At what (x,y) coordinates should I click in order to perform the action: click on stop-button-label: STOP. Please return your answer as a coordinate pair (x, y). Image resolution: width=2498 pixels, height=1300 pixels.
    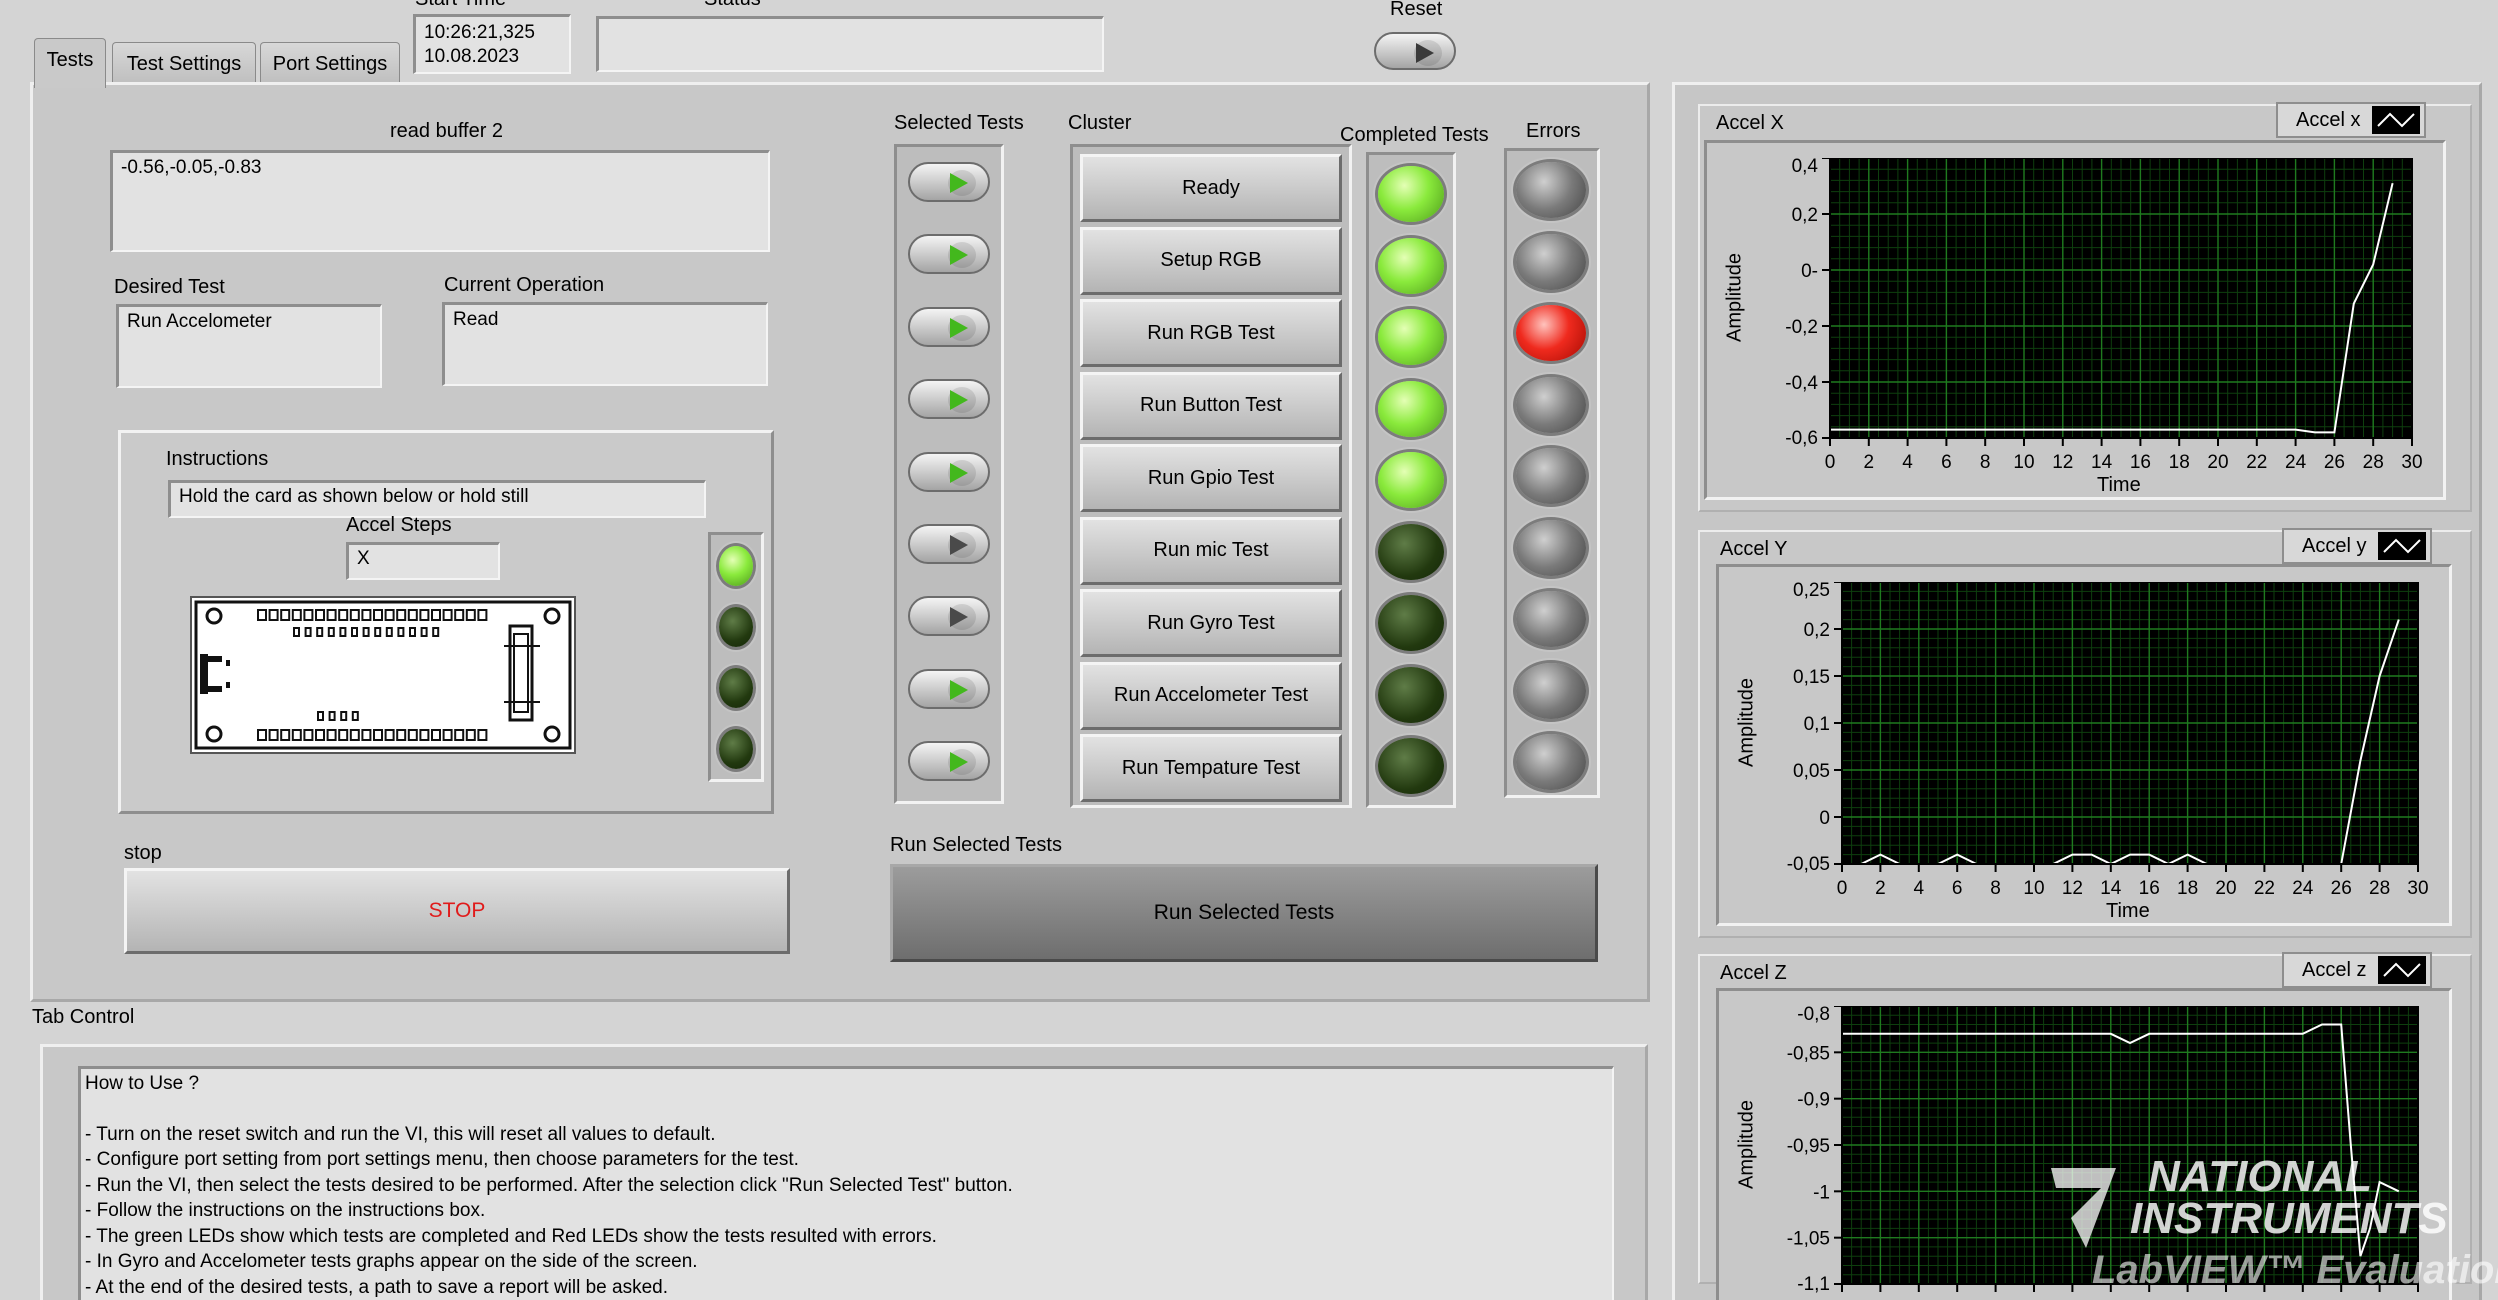
    Looking at the image, I should click on (457, 910).